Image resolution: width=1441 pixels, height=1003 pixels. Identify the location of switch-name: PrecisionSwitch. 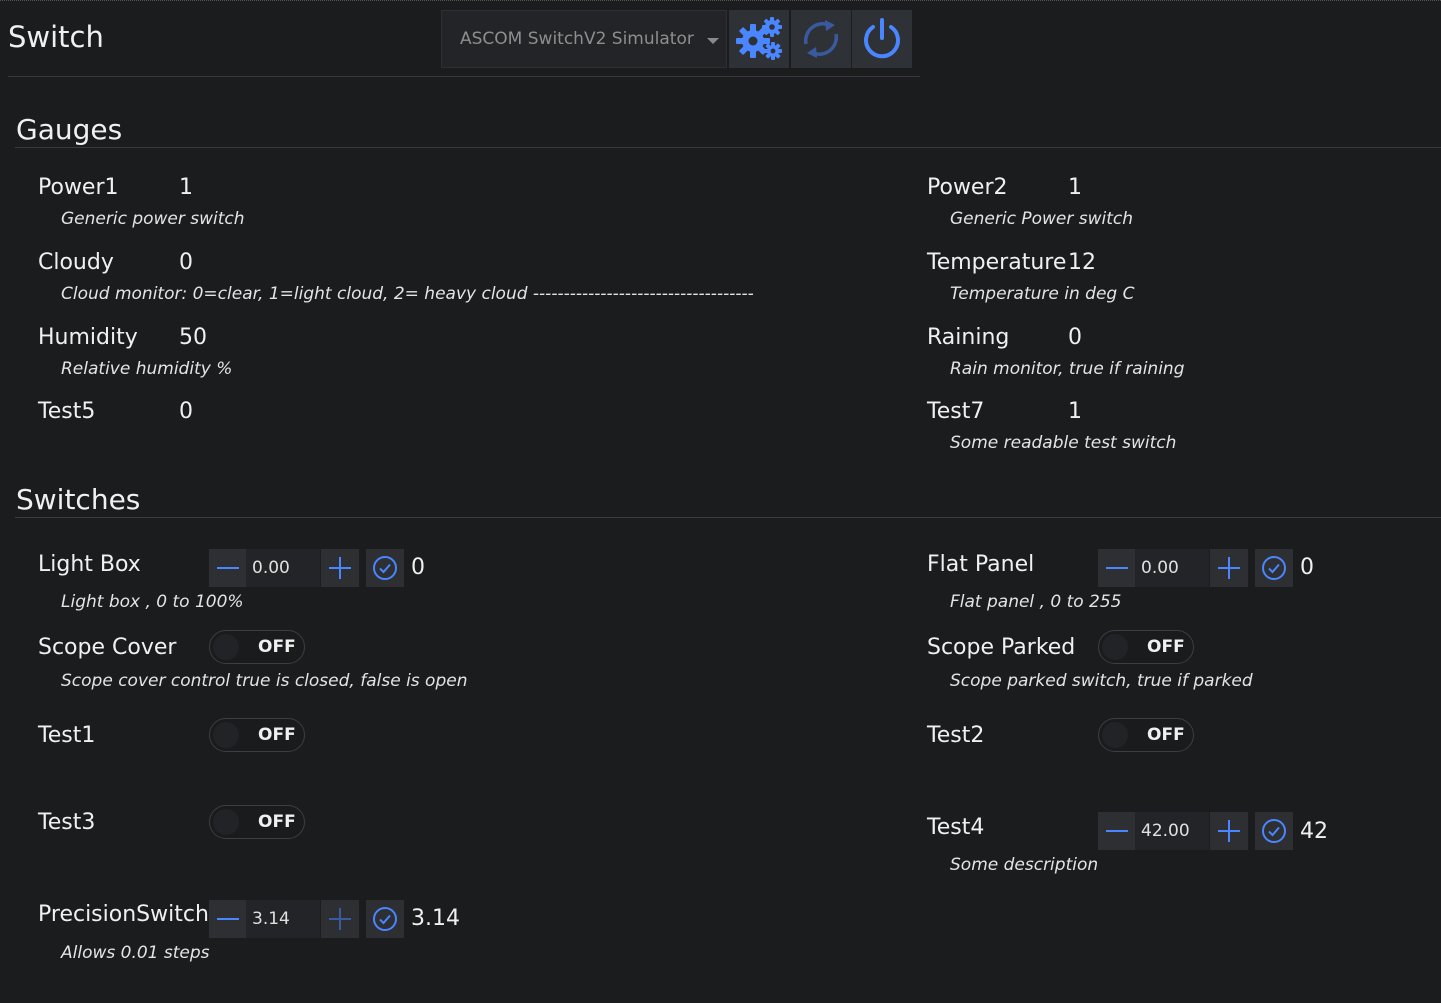
(123, 914).